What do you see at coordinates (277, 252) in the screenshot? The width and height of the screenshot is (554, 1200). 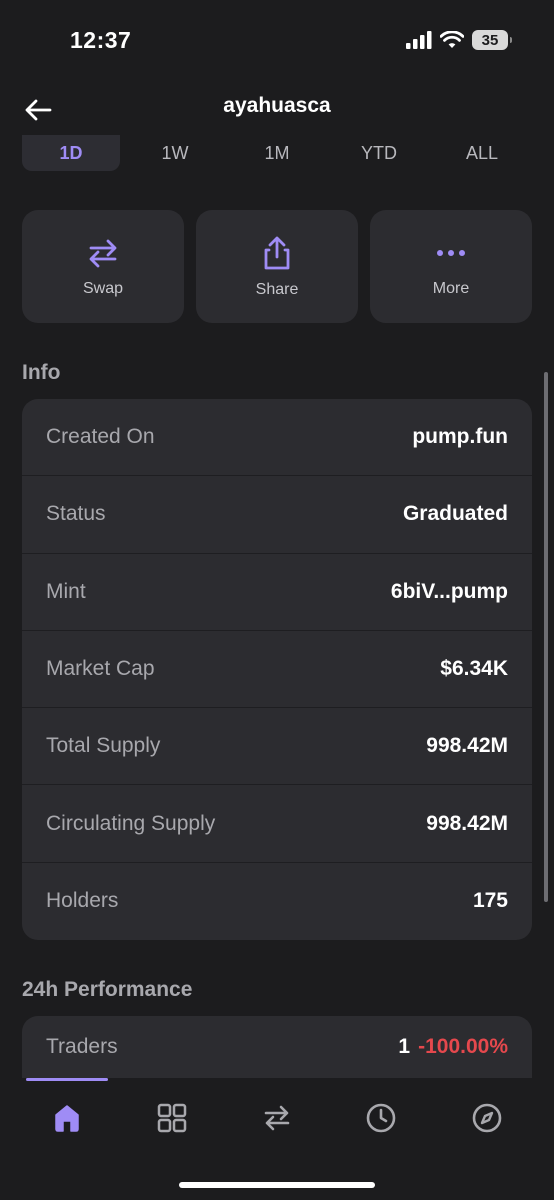 I see `share-icon` at bounding box center [277, 252].